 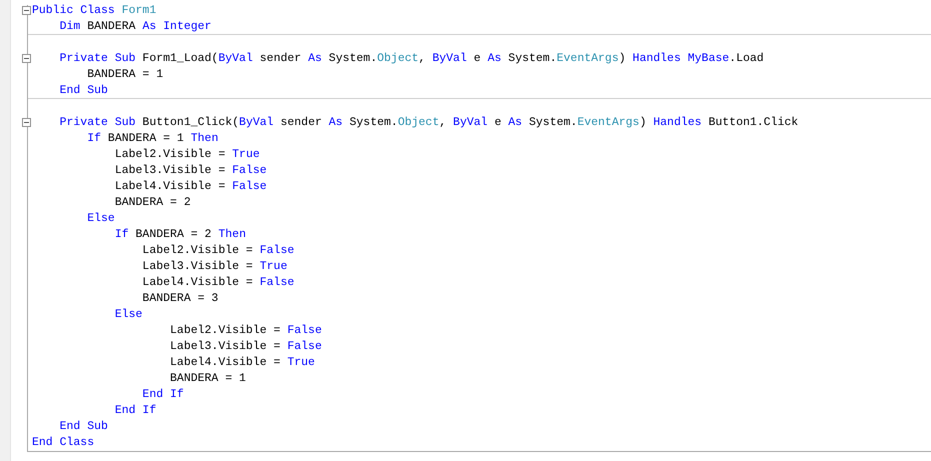 I want to click on code-line: If BANDERA = 1 Then, so click(x=152, y=138).